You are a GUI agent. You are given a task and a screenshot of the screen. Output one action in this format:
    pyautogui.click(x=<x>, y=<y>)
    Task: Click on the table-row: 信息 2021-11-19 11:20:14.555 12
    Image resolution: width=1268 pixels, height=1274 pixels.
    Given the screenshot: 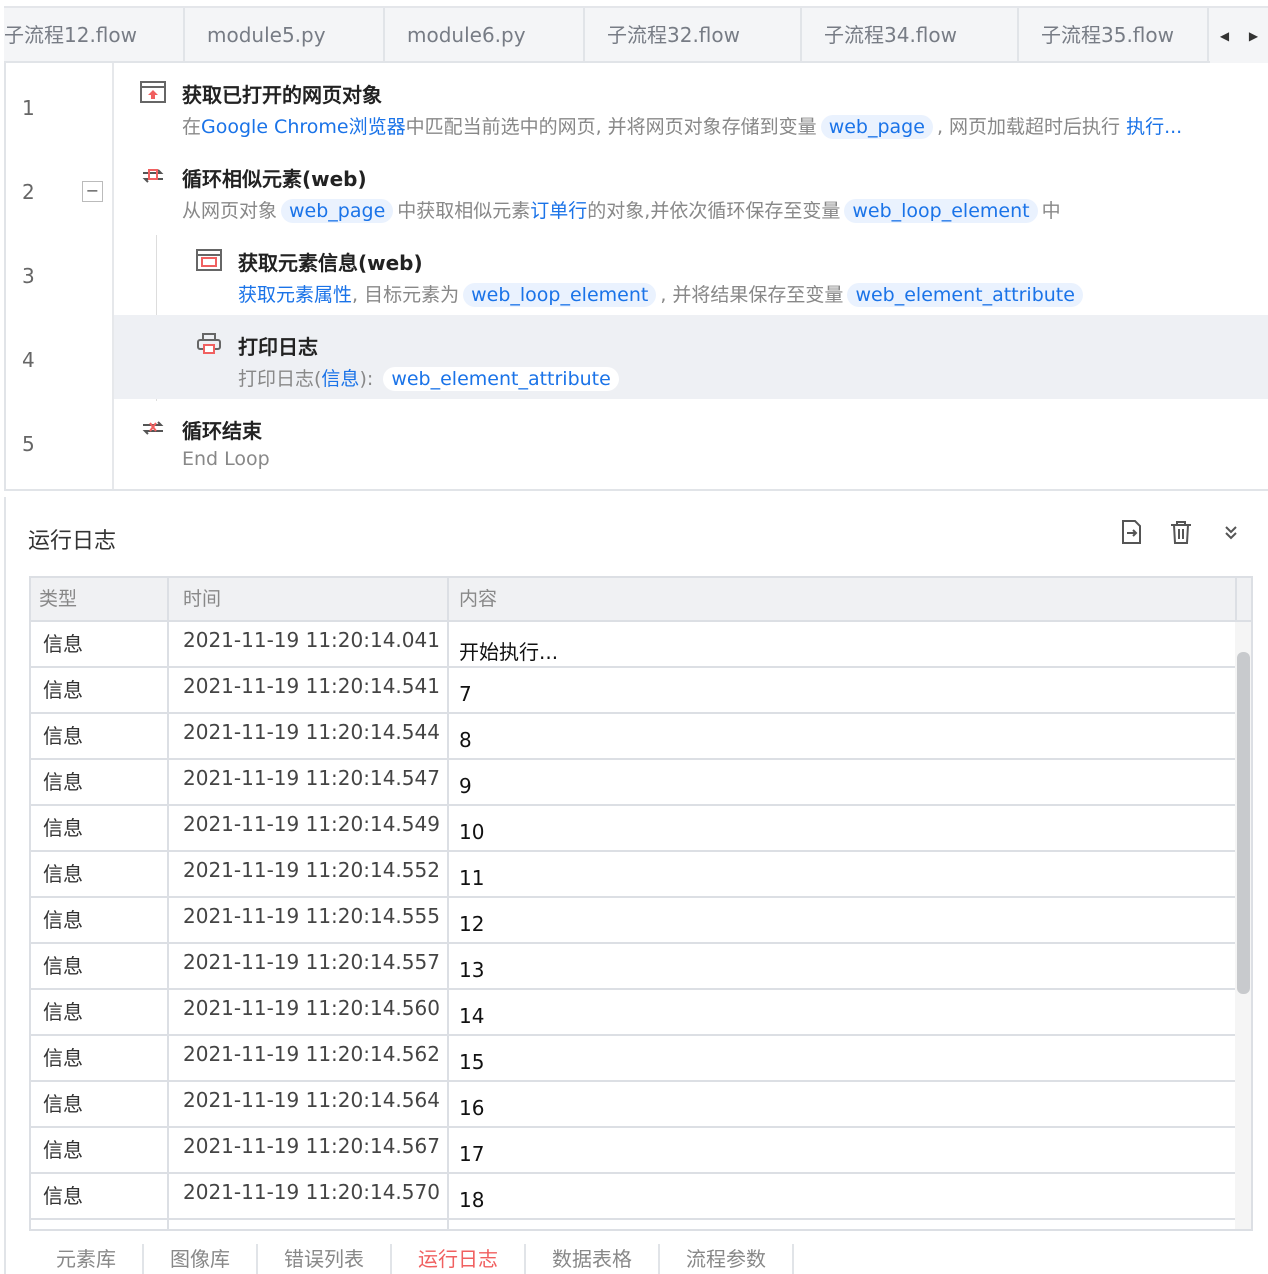 What is the action you would take?
    pyautogui.click(x=641, y=921)
    